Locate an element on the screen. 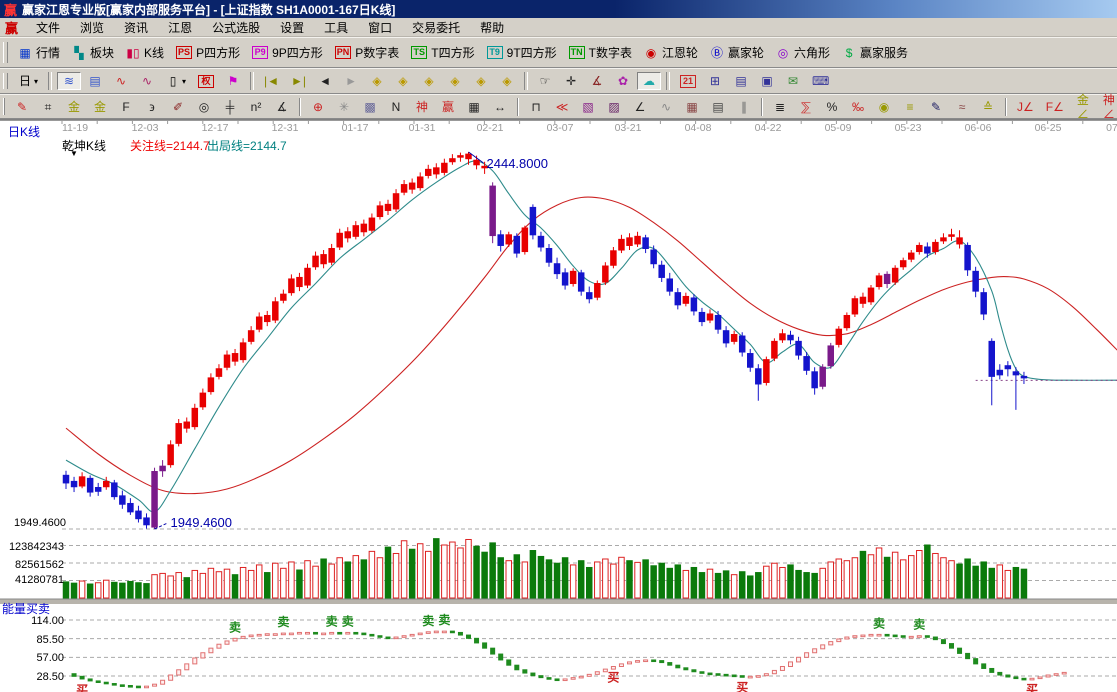 Image resolution: width=1117 pixels, height=692 pixels. gold-section-2-button: 金 is located at coordinates (100, 107).